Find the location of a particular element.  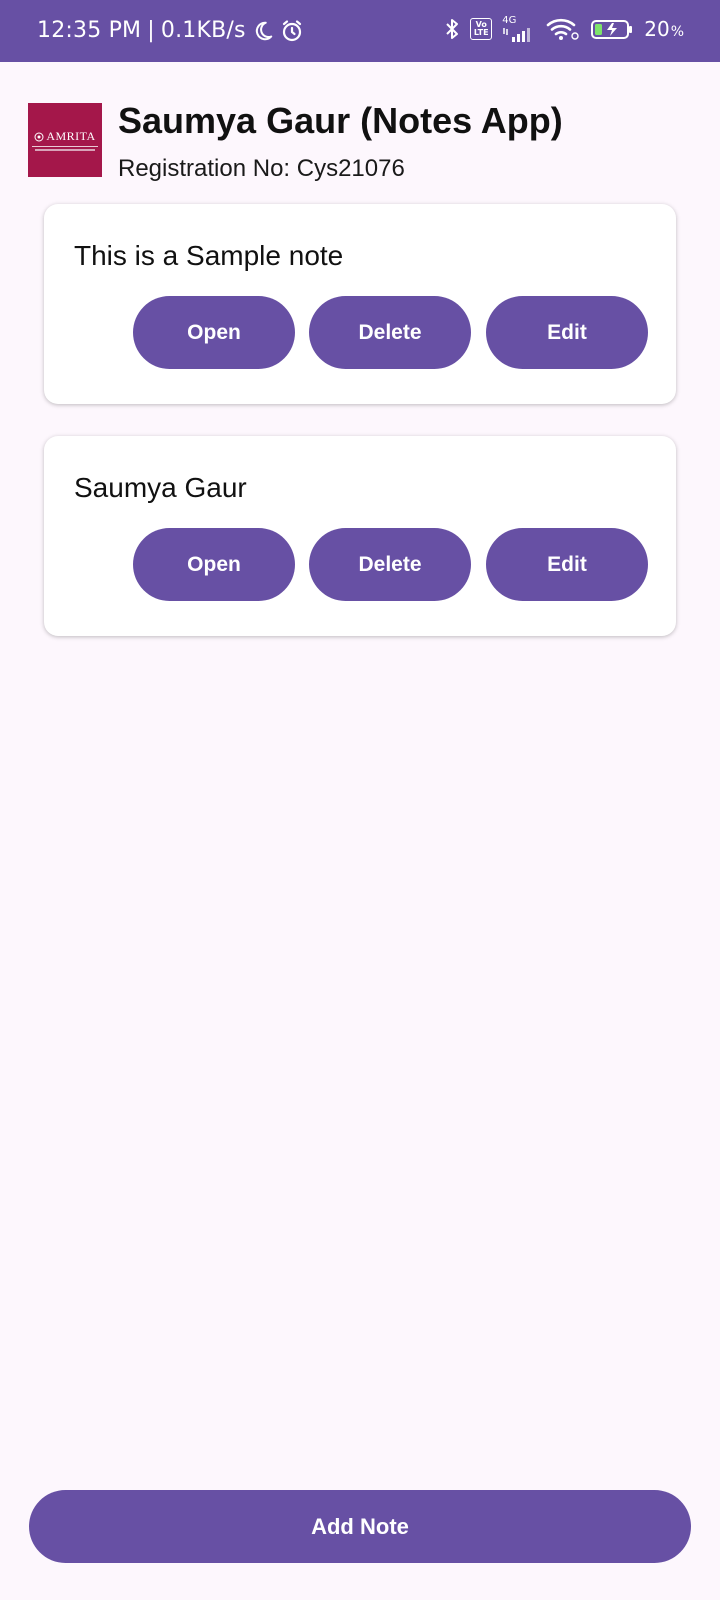

status-time: 12:35 PM is located at coordinates (89, 30).